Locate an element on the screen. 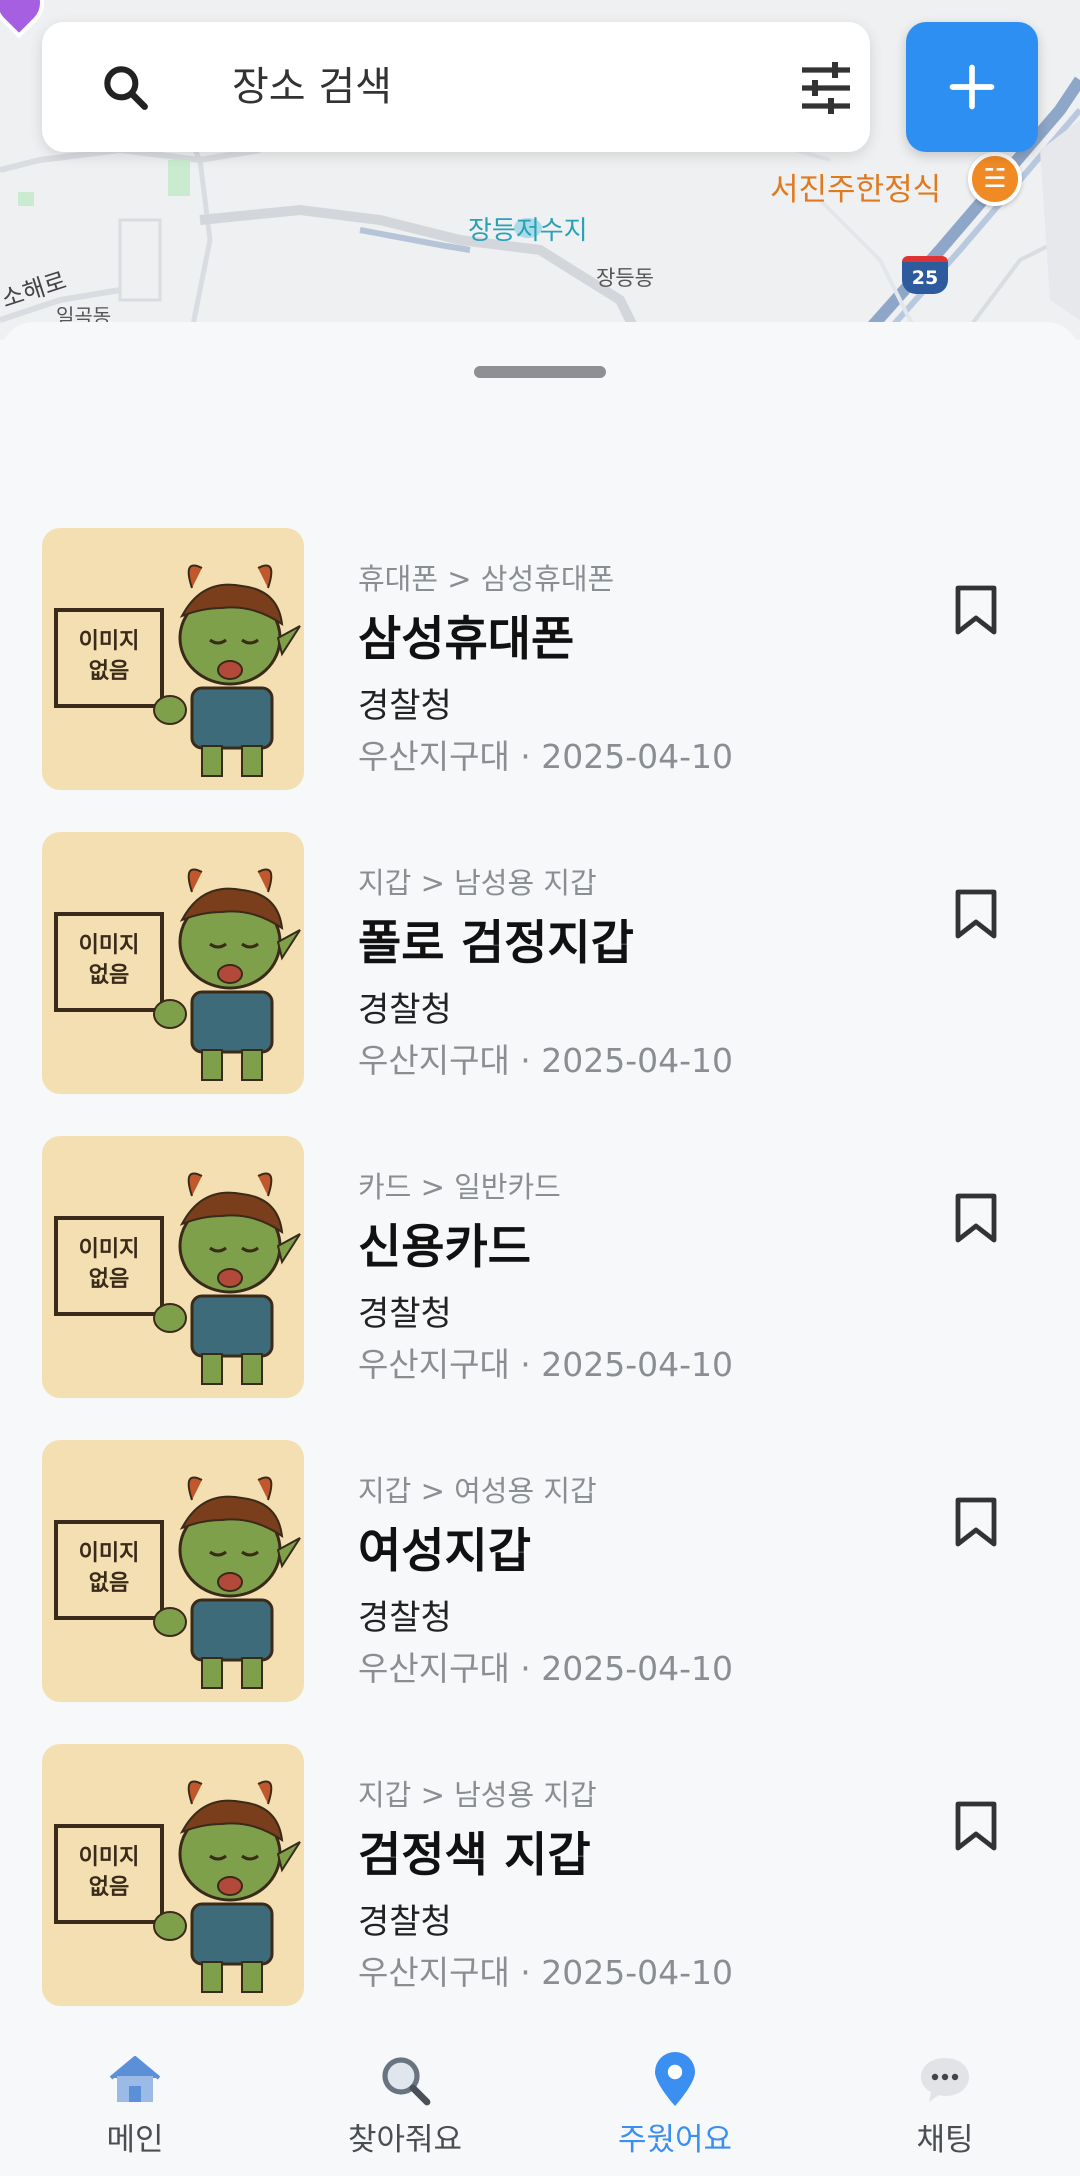  item-title: 신용카드 is located at coordinates (444, 1247).